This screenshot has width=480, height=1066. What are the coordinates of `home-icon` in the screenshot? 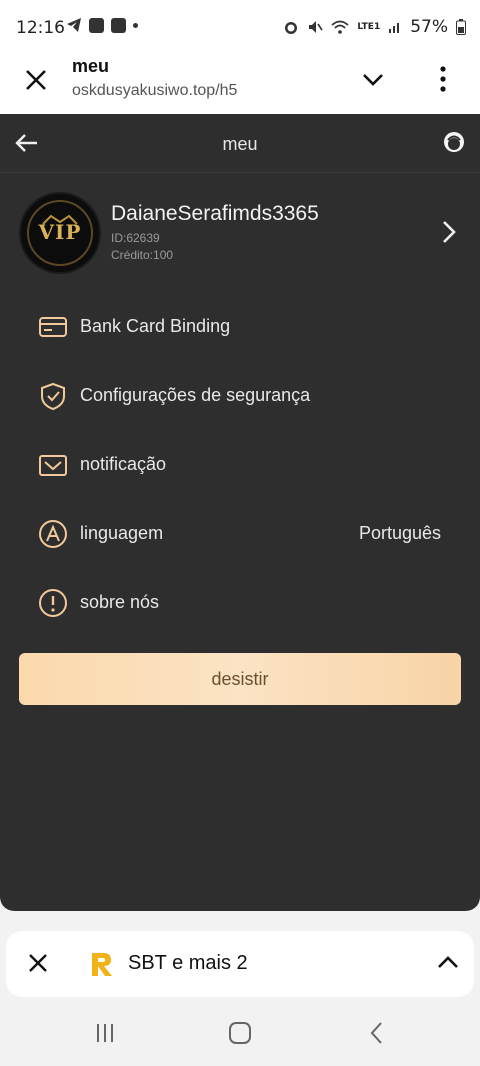 It's located at (240, 1033).